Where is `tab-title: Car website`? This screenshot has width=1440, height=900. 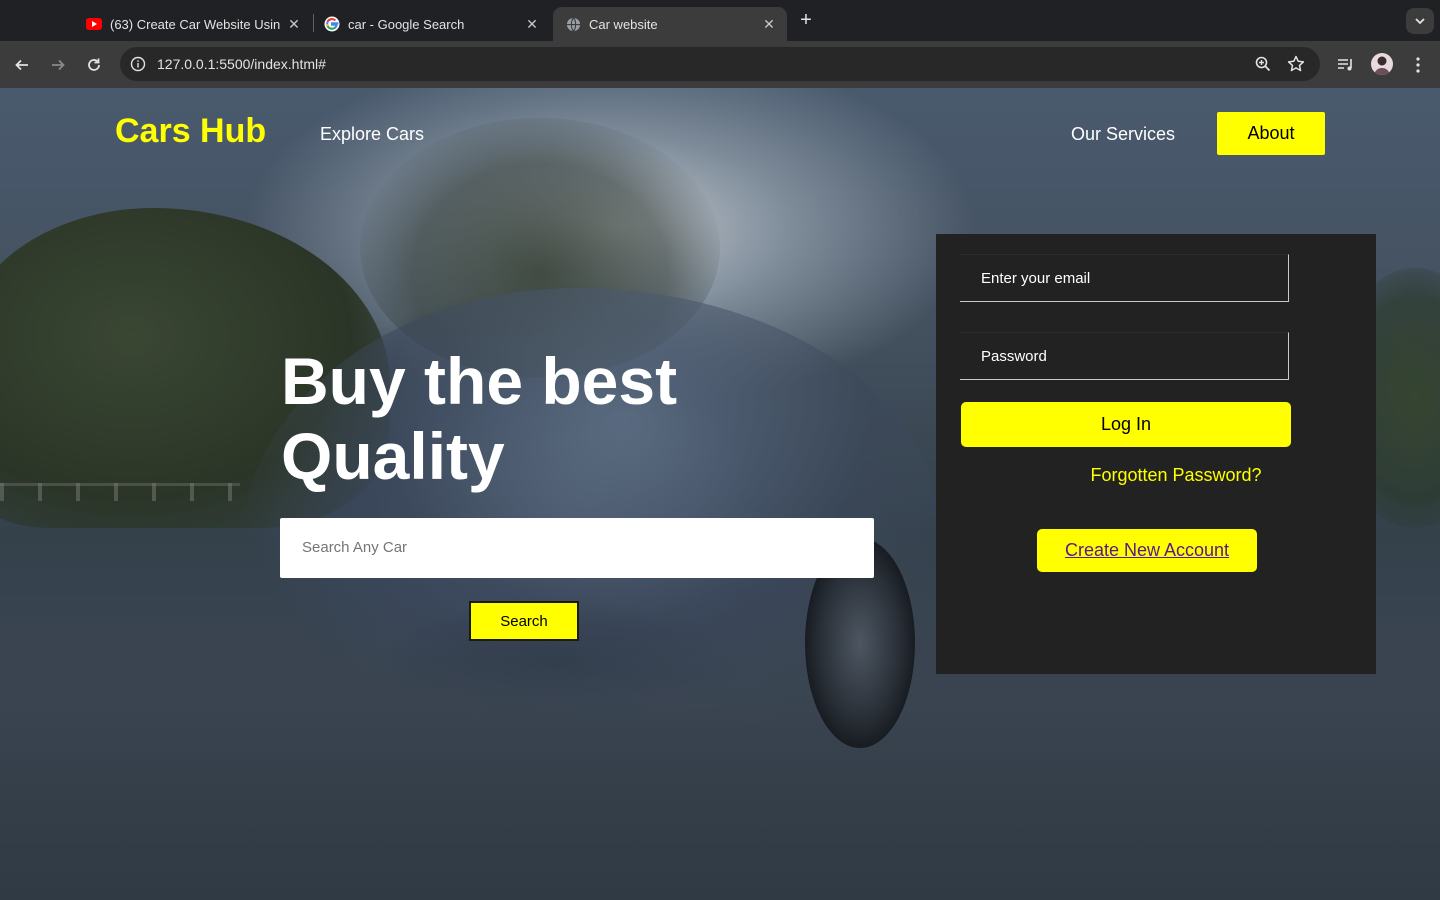
tab-title: Car website is located at coordinates (623, 24).